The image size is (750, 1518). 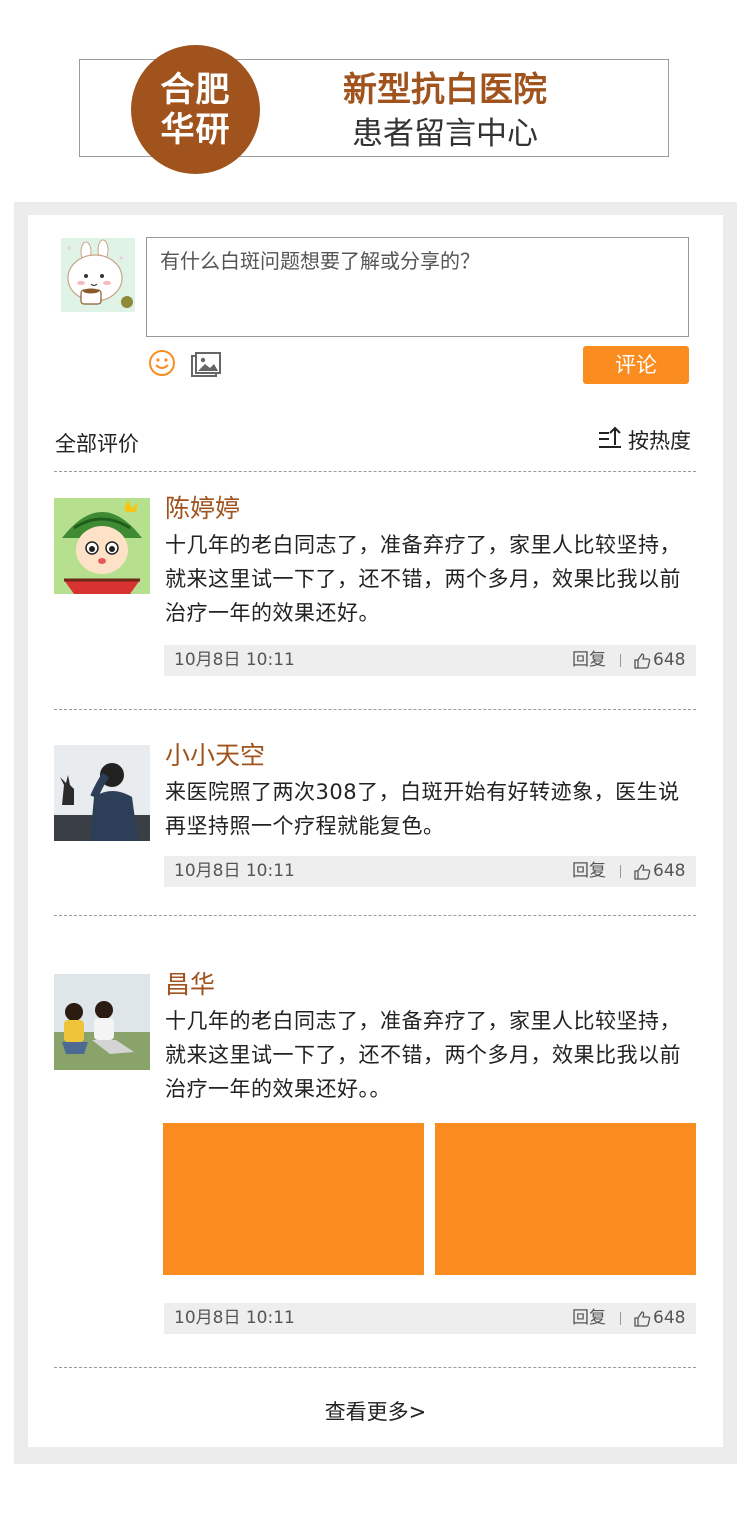 I want to click on logo-line-2: 华研, so click(x=195, y=129).